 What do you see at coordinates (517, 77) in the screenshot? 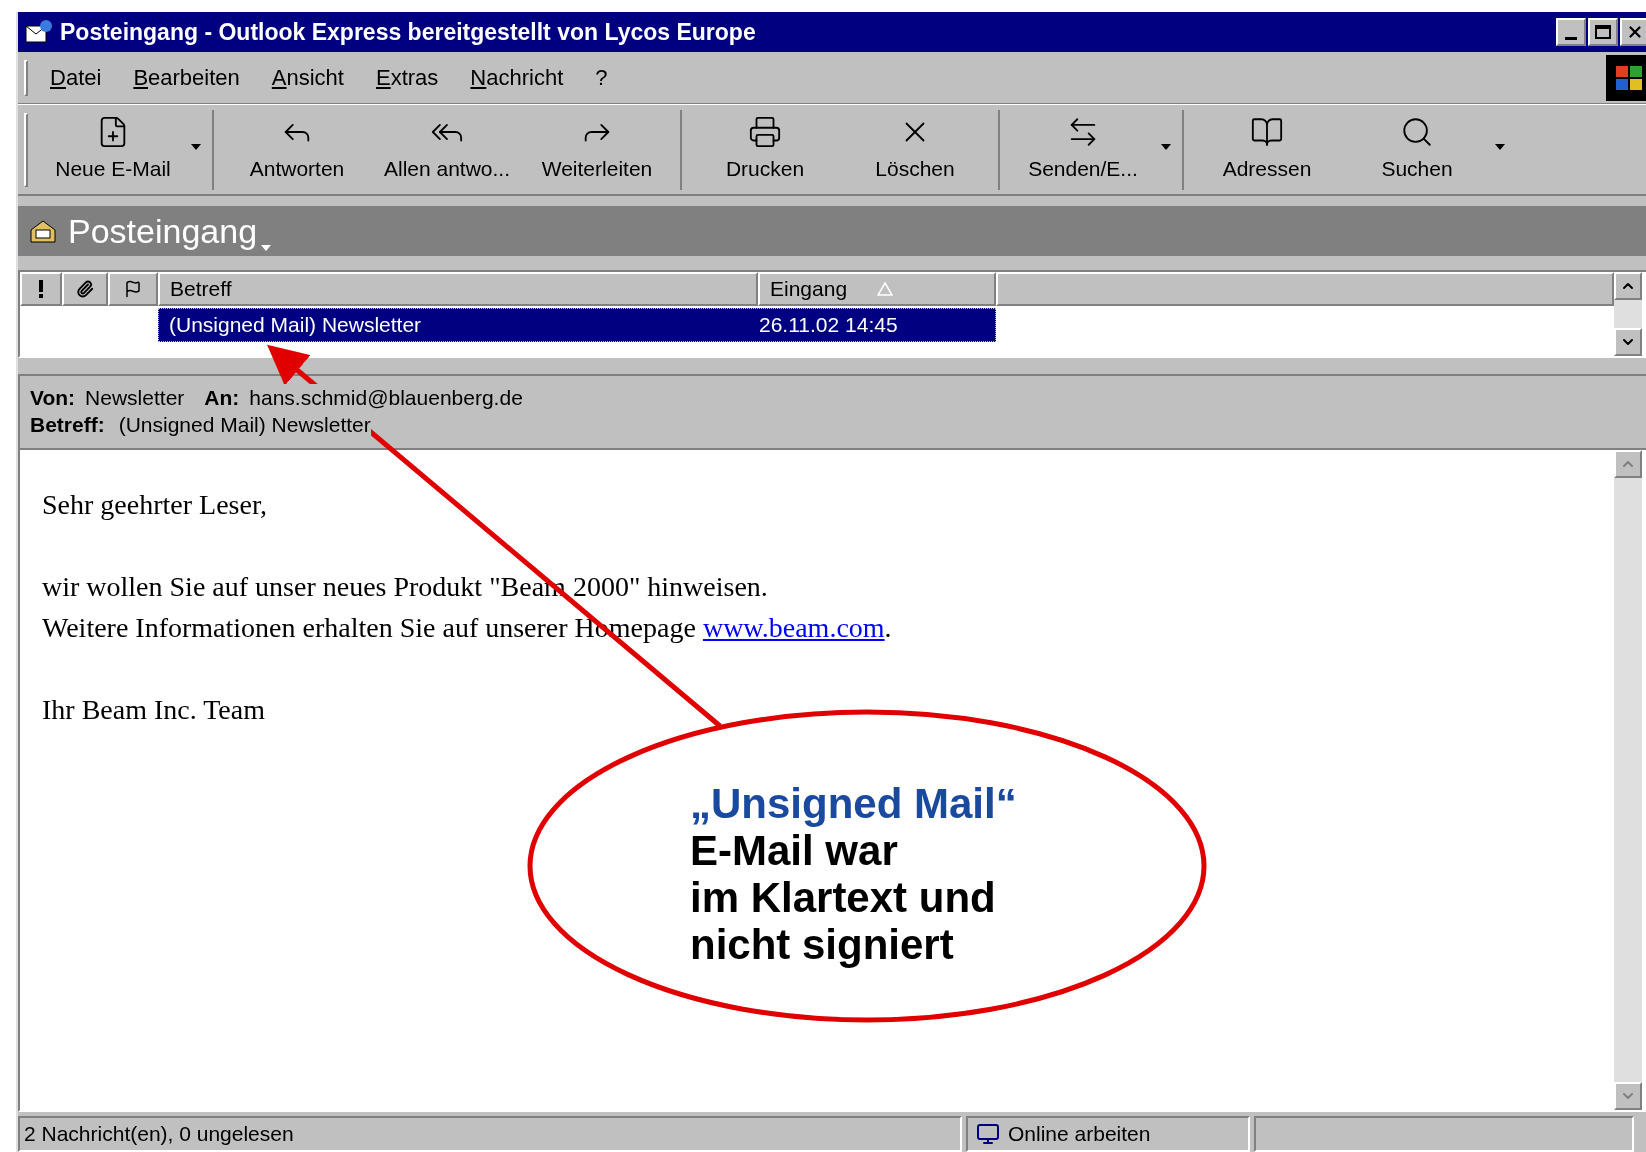
I see `menu-item: Nachricht` at bounding box center [517, 77].